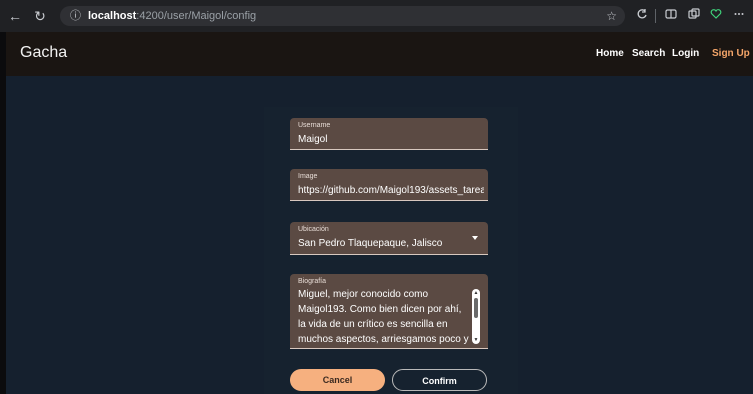 This screenshot has width=753, height=394. I want to click on image-label: Image, so click(308, 176).